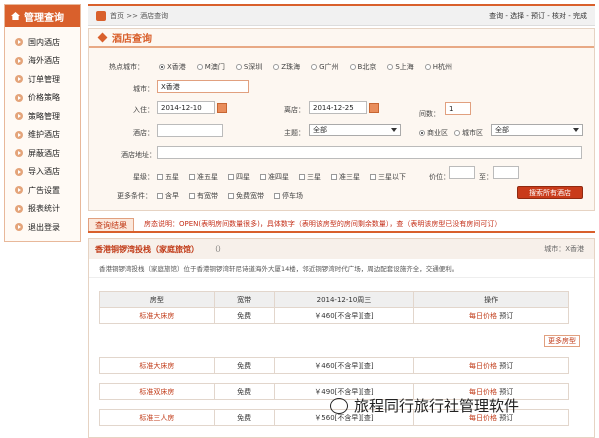  Describe the element at coordinates (207, 196) in the screenshot. I see `more-condition-label: 有宽带` at that location.